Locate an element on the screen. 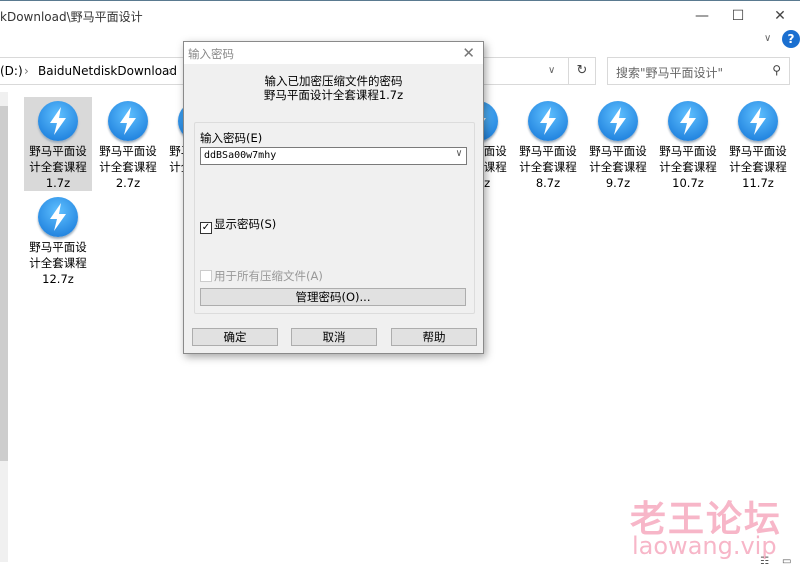 The image size is (800, 569). maximize-button: ☐ is located at coordinates (738, 16).